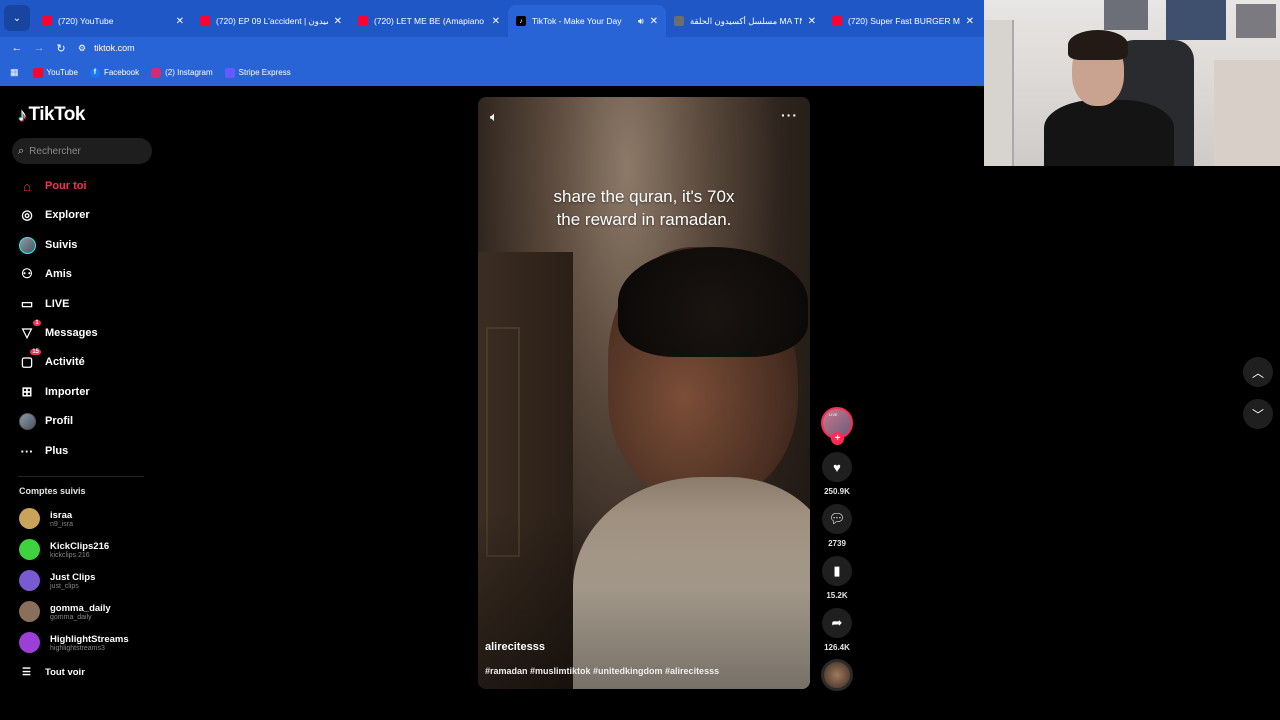 The height and width of the screenshot is (720, 1280). I want to click on previous-video-button: ︿, so click(1258, 372).